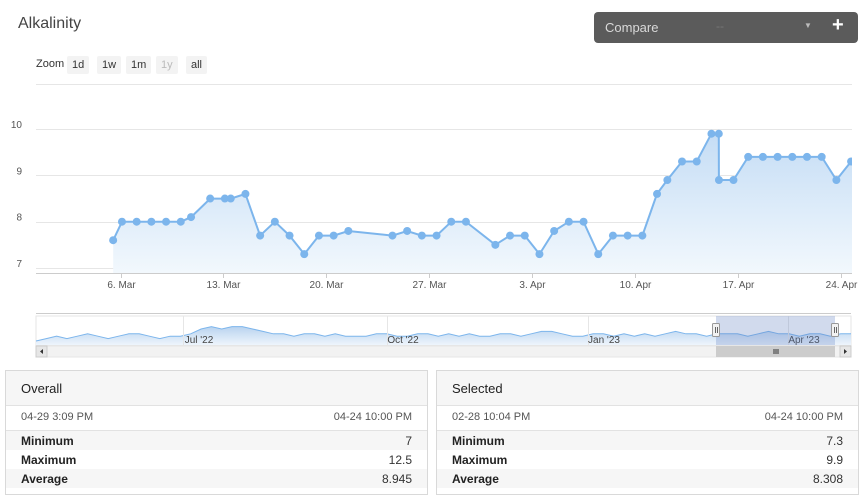 Image resolution: width=861 pixels, height=495 pixels. Describe the element at coordinates (216, 418) in the screenshot. I see `overall-range: 04-29 3:09 PM 04-24 10:00 PM` at that location.